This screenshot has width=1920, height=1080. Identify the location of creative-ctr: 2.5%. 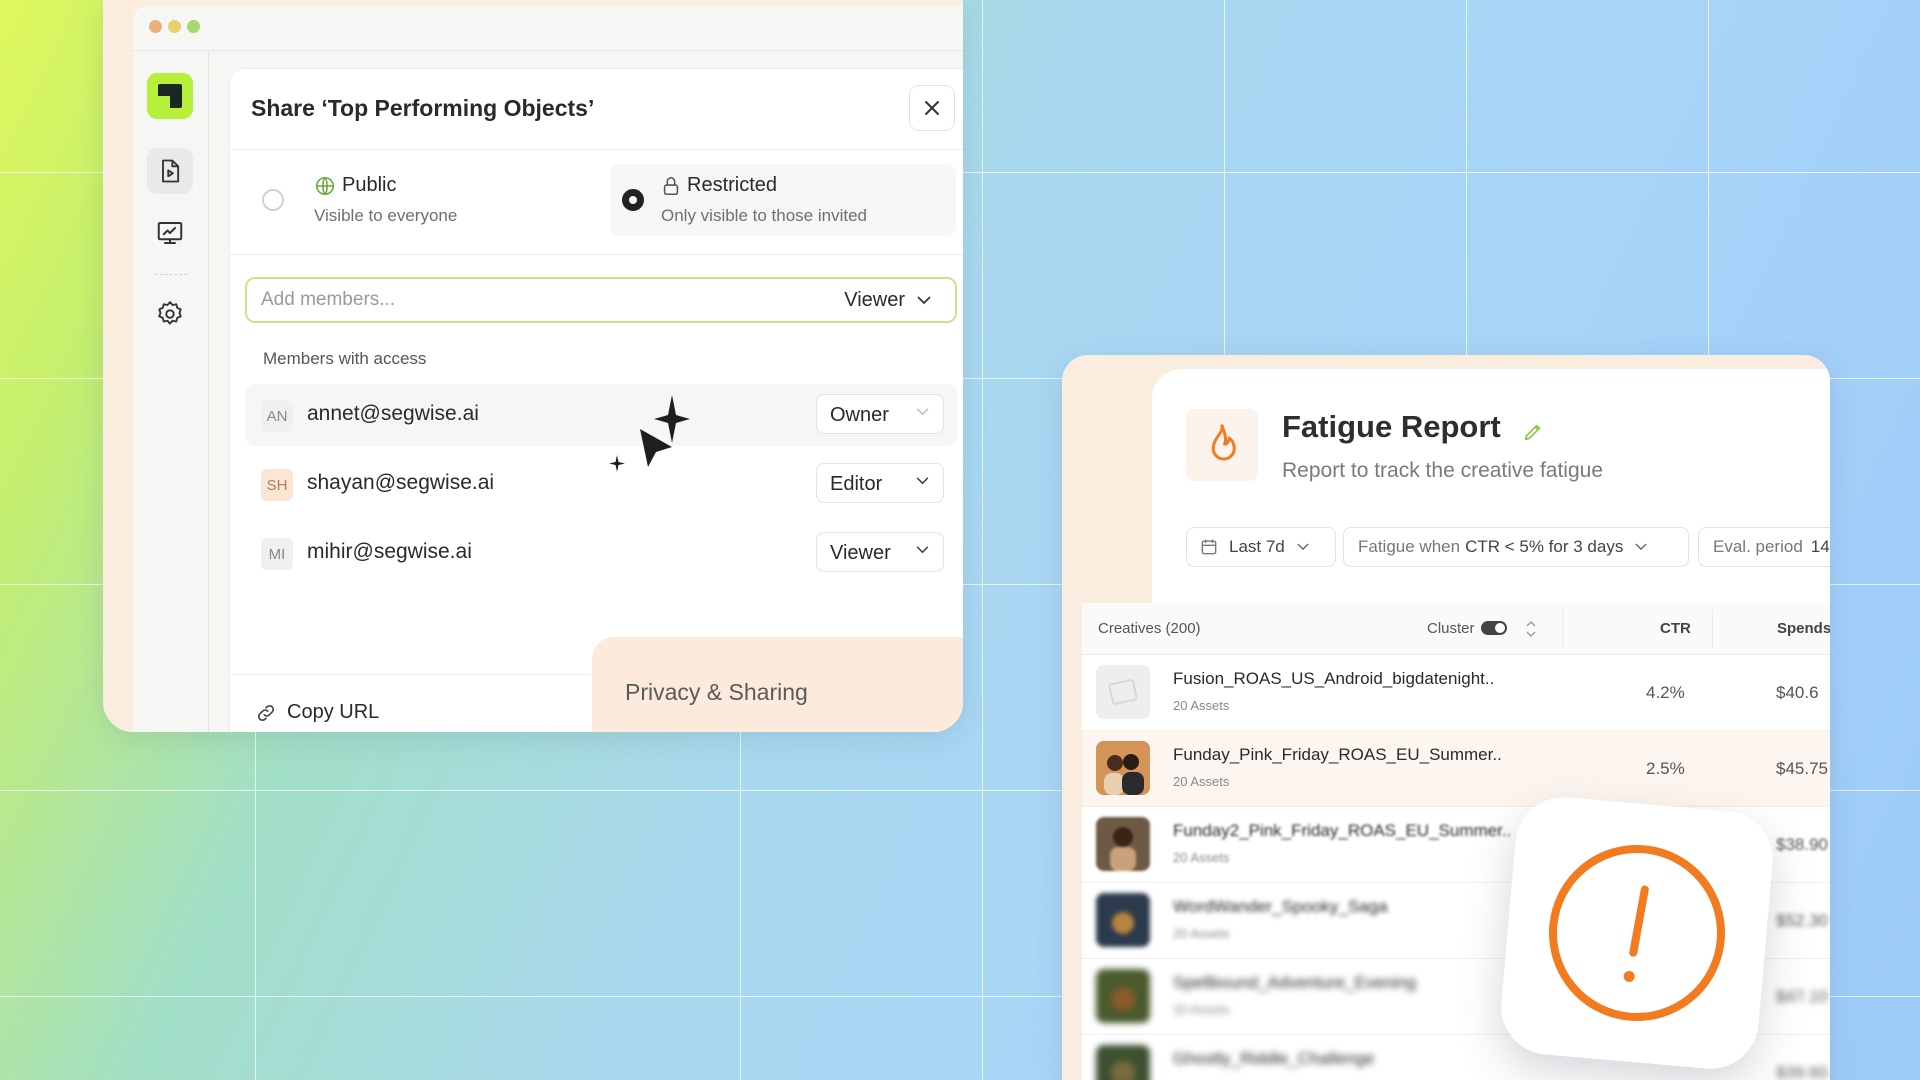
(1665, 768).